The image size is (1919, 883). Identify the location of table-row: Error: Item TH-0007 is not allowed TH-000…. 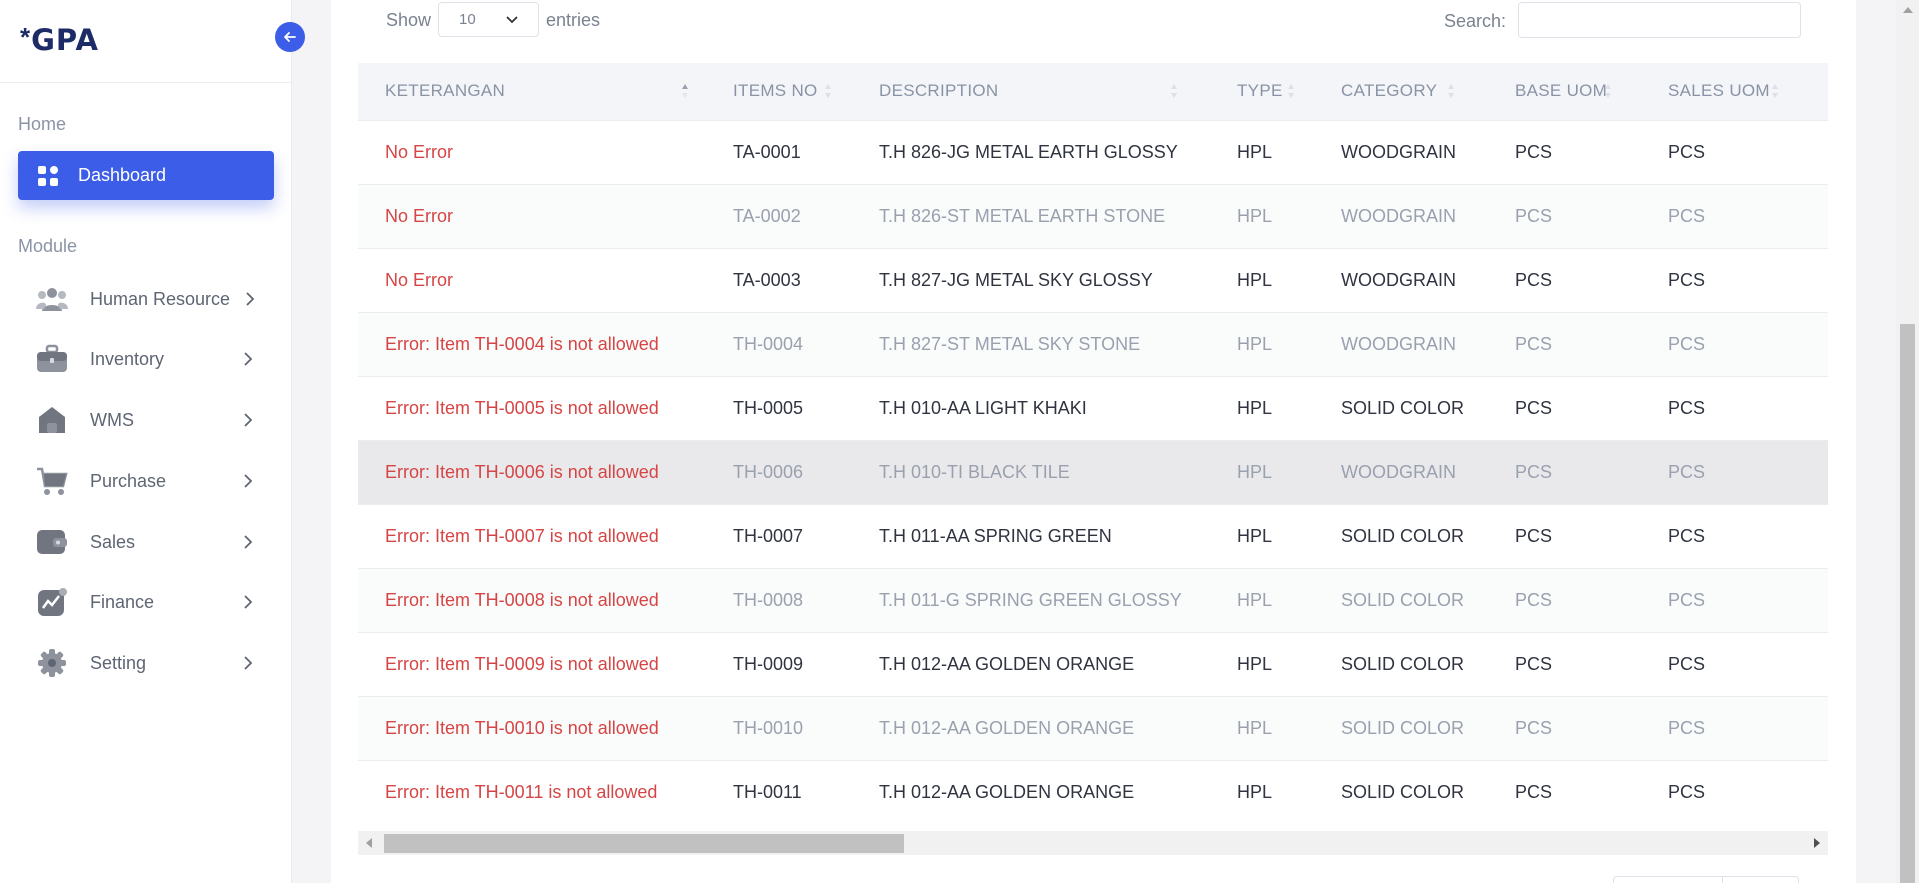
(1093, 535).